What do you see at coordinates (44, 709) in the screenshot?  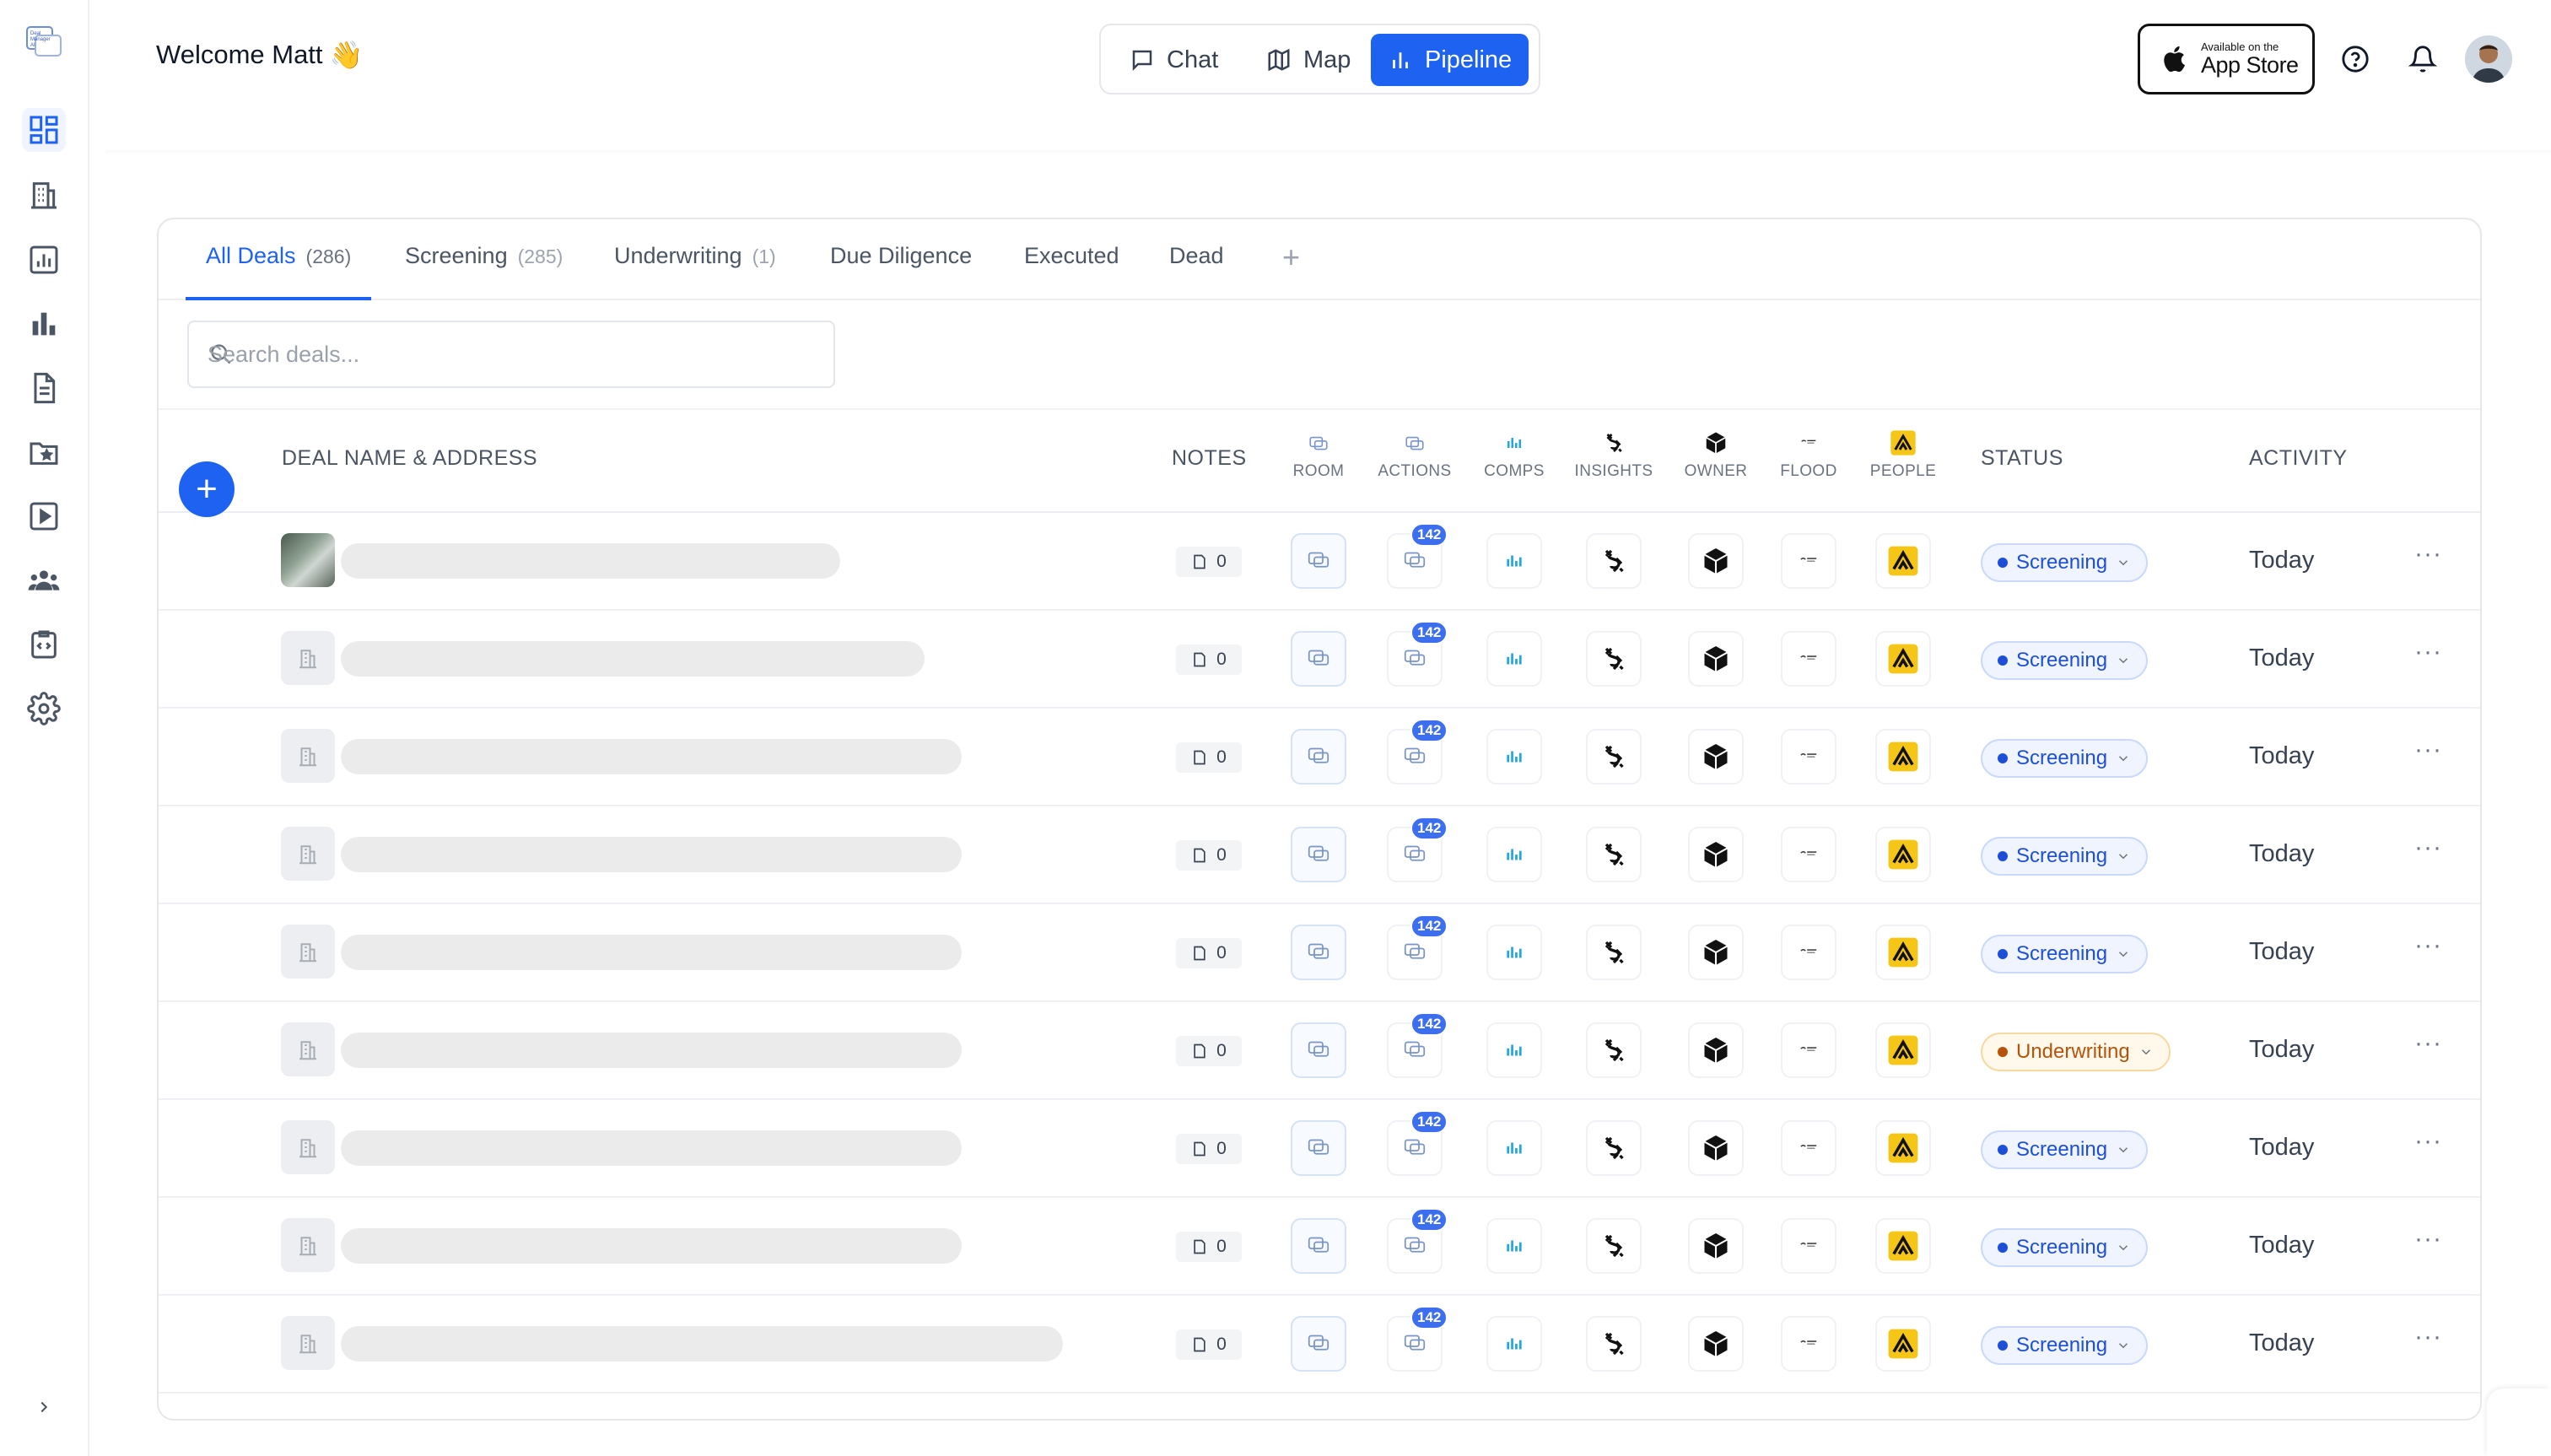 I see `sidebar-item-settings` at bounding box center [44, 709].